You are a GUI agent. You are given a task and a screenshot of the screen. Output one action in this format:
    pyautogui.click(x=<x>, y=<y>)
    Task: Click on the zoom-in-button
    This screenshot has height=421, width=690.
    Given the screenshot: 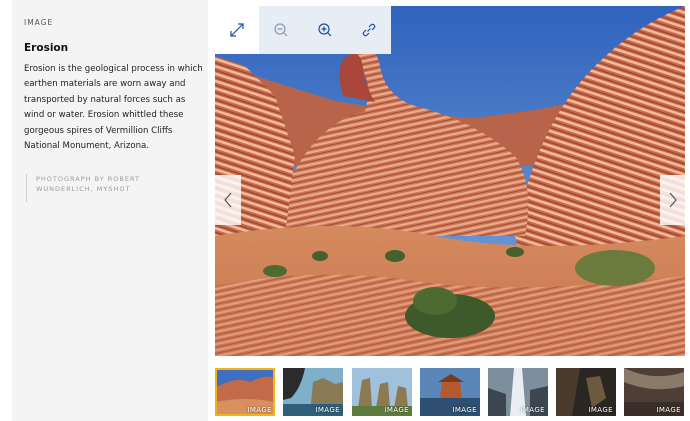 What is the action you would take?
    pyautogui.click(x=325, y=30)
    